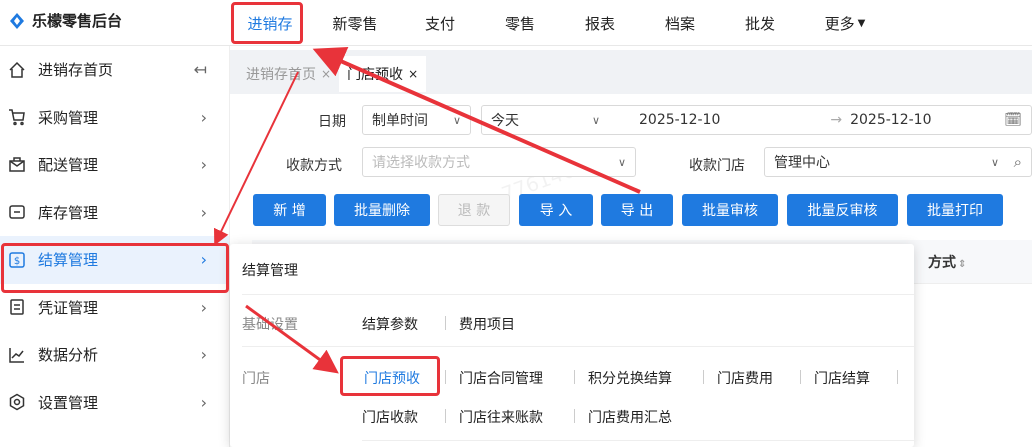 The height and width of the screenshot is (447, 1032). I want to click on tab-inventory-home: 进销存首页 ×, so click(288, 74).